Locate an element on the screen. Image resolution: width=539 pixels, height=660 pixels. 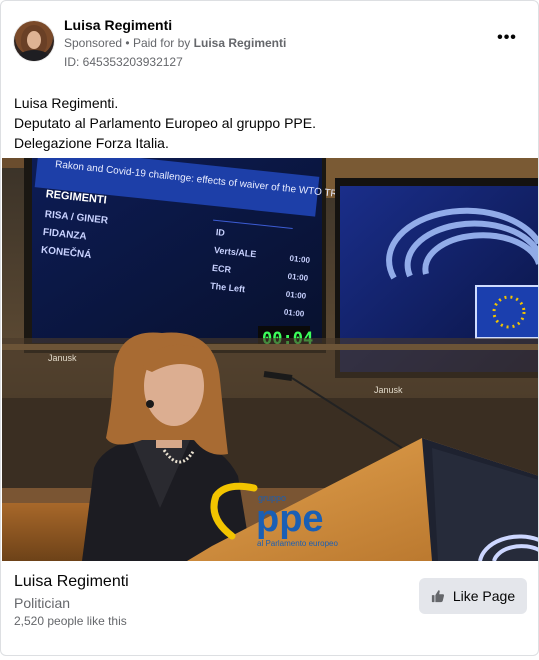
thumbs-up-icon is located at coordinates (437, 596).